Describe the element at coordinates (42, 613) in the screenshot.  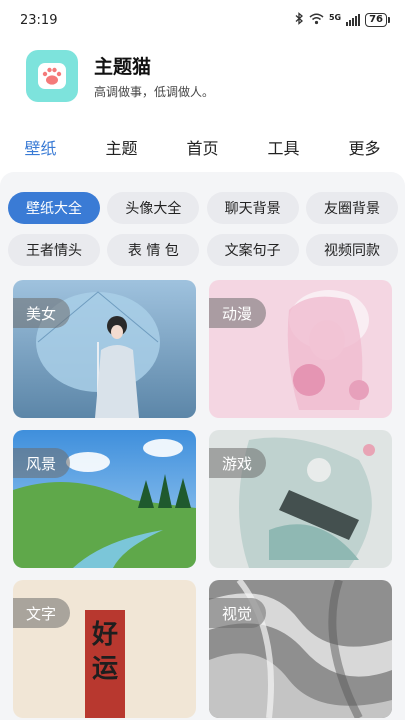
I see `card-label-text: 文字` at that location.